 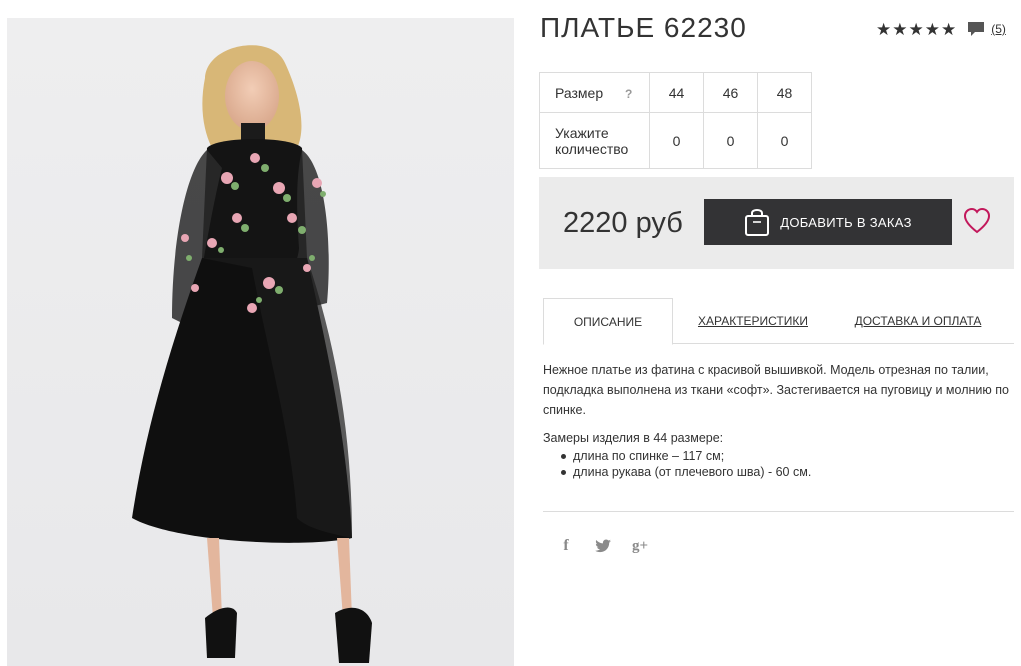 What do you see at coordinates (643, 27) in the screenshot?
I see `product-title: ПЛАТЬЕ 62230` at bounding box center [643, 27].